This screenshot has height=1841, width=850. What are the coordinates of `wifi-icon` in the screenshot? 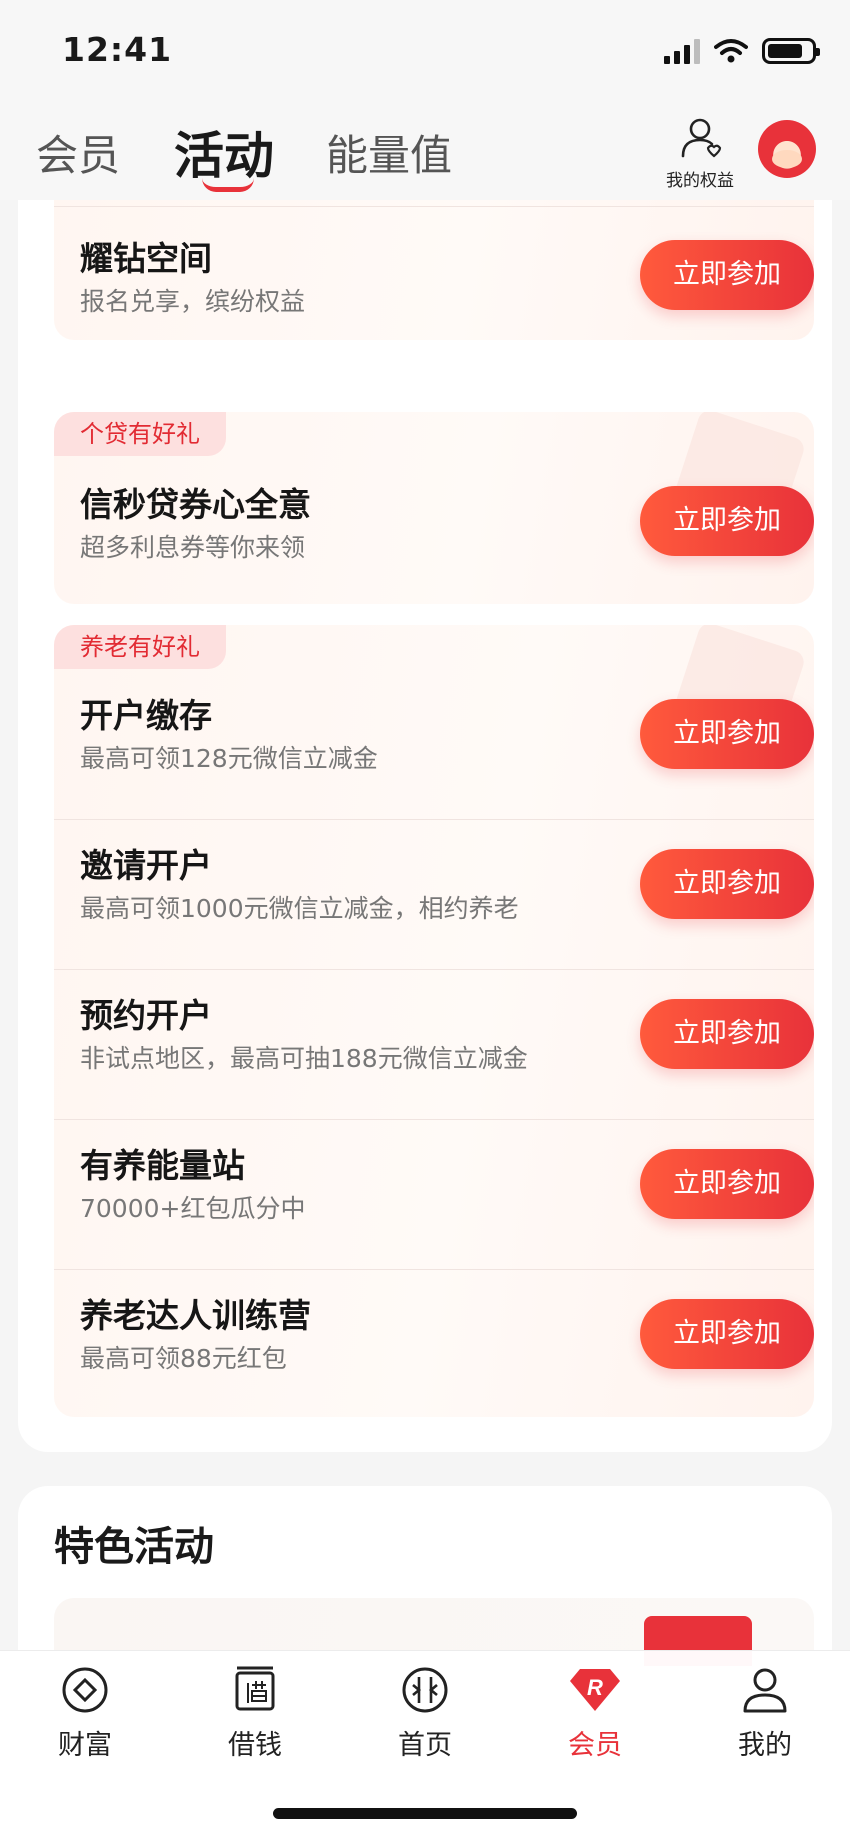 It's located at (731, 51).